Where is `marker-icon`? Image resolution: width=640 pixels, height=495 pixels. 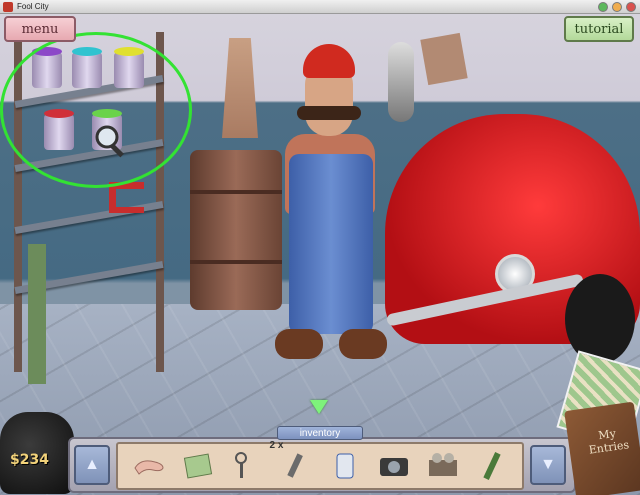
marker-icon is located at coordinates (491, 466).